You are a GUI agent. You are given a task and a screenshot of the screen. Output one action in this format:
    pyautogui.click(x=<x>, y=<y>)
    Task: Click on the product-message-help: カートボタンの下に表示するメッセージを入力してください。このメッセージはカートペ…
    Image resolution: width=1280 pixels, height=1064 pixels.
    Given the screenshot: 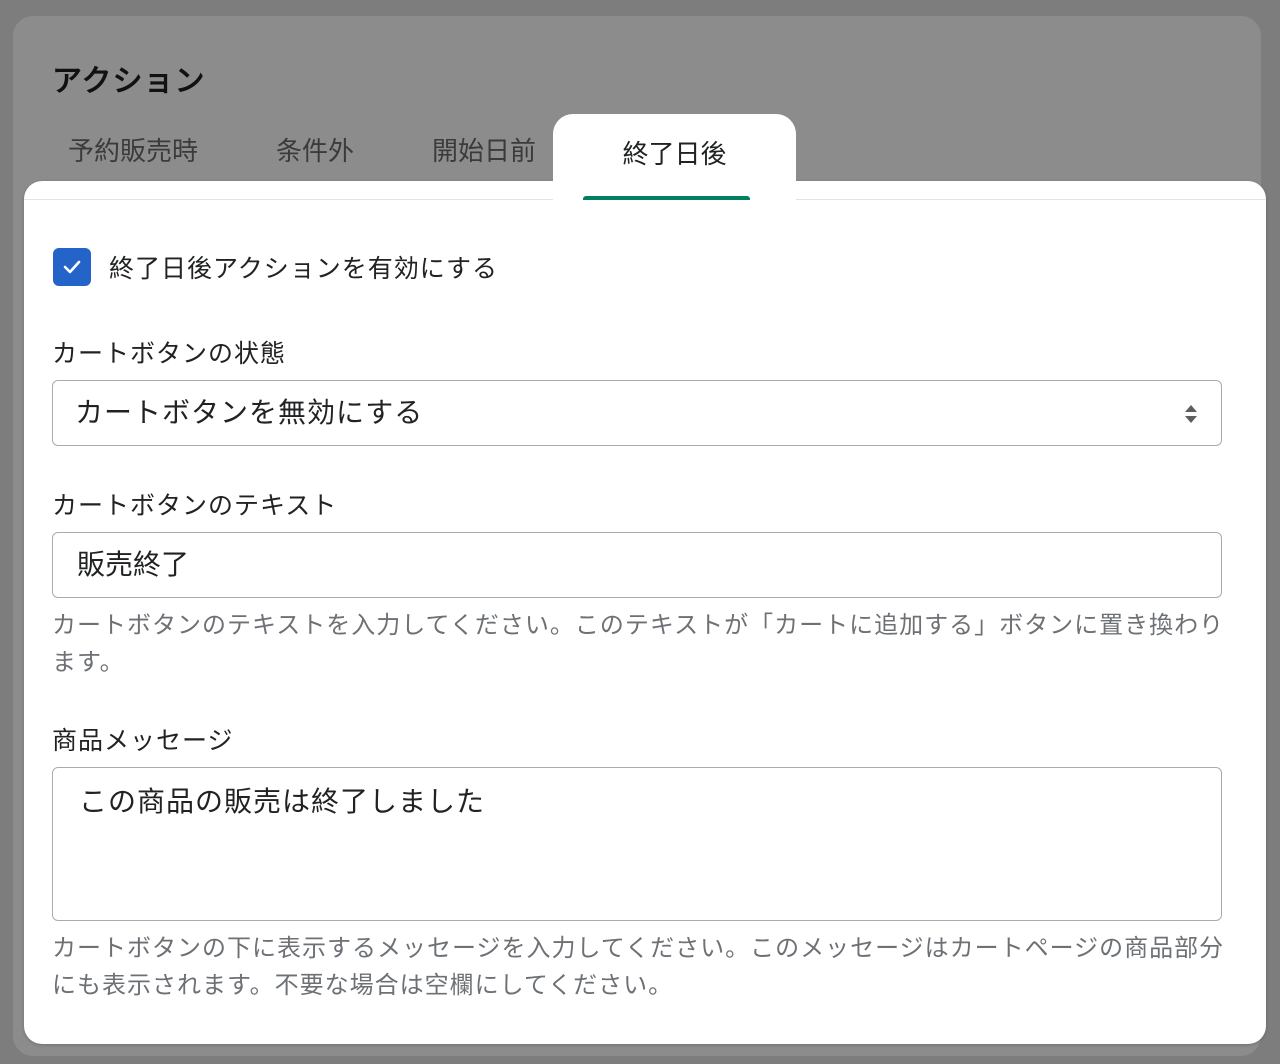 What is the action you would take?
    pyautogui.click(x=638, y=966)
    